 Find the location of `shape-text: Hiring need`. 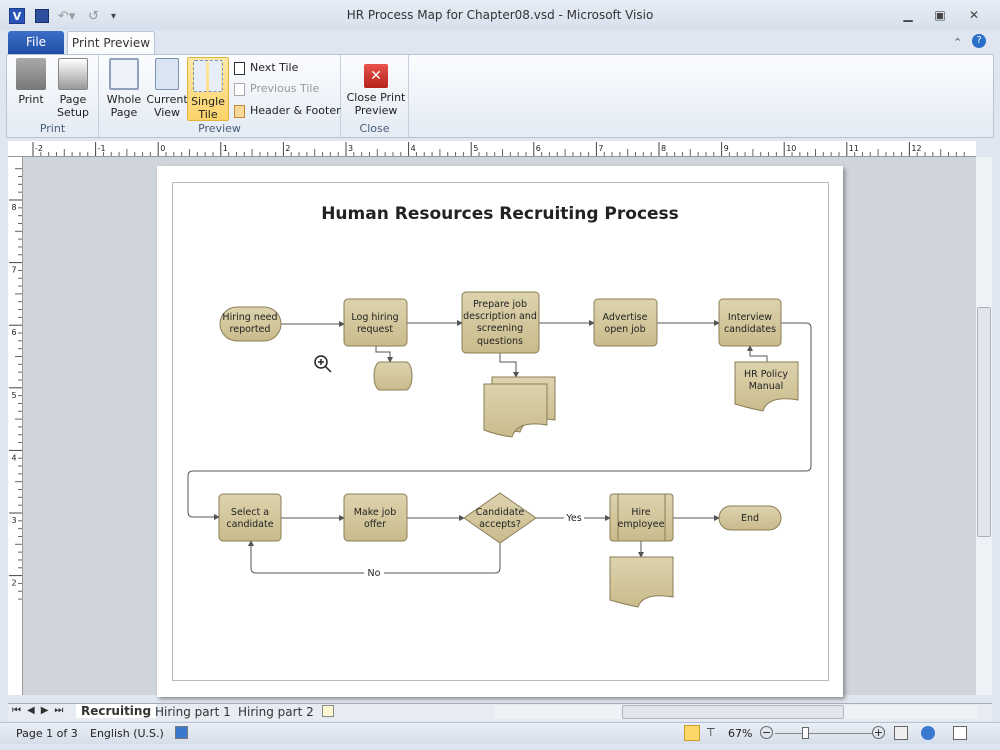

shape-text: Hiring need is located at coordinates (249, 317).